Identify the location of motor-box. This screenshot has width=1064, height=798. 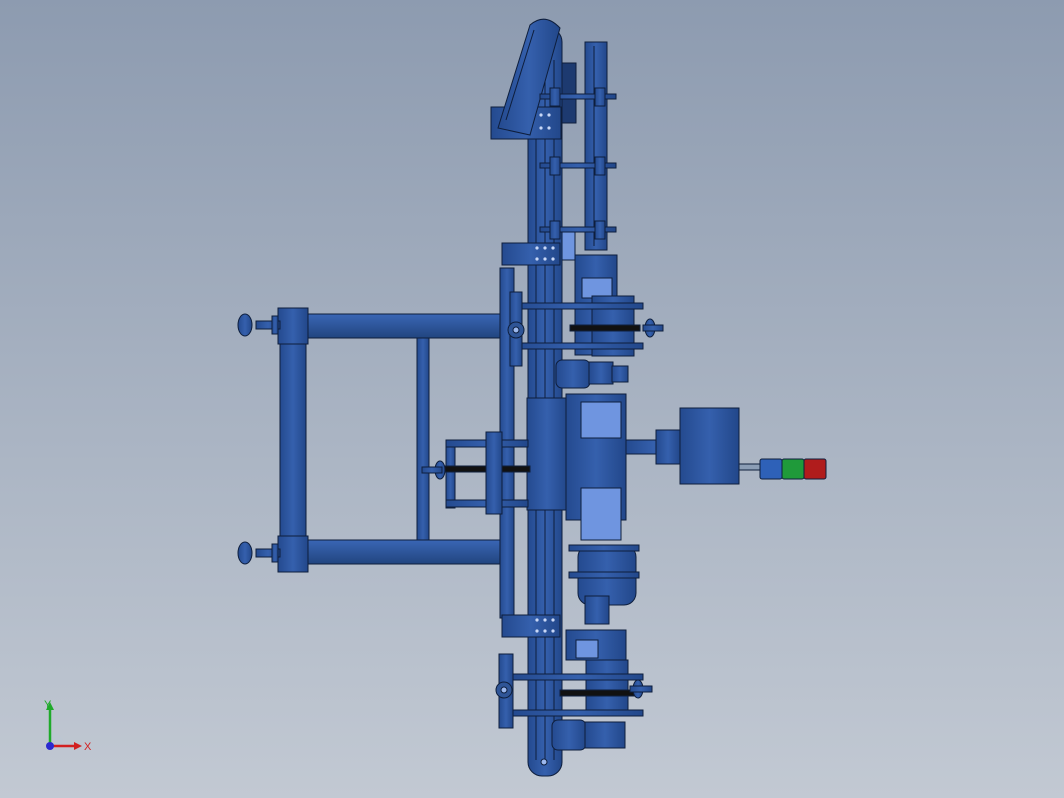
(720, 446).